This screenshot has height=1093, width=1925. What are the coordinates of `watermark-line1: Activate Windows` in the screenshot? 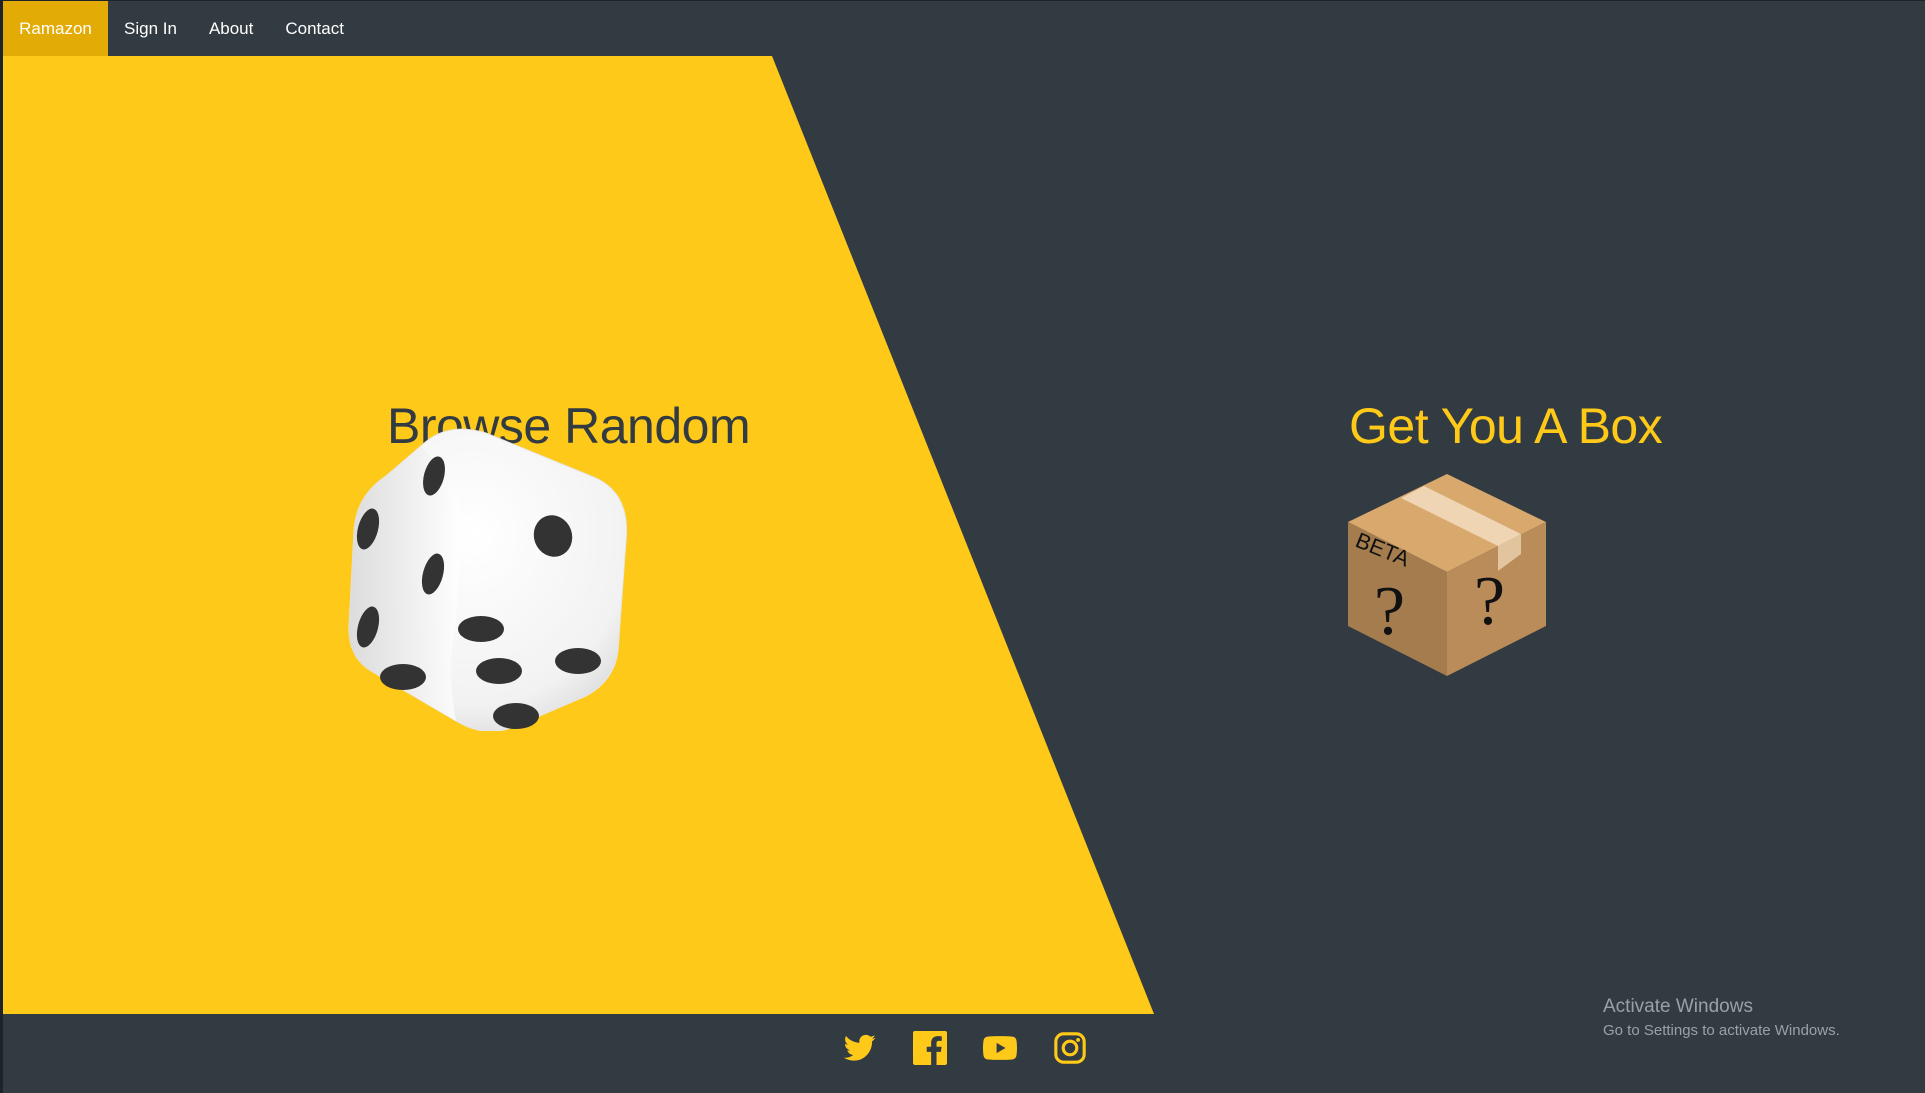 It's located at (1678, 1006).